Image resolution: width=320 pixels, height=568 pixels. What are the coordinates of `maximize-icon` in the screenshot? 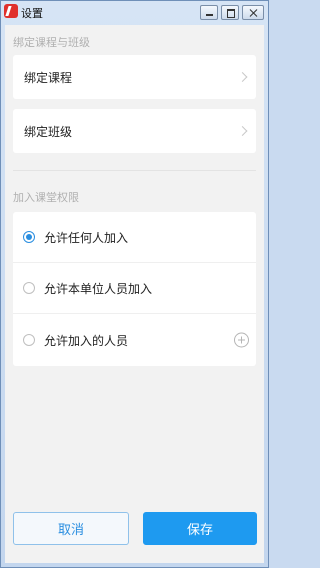 It's located at (230, 12).